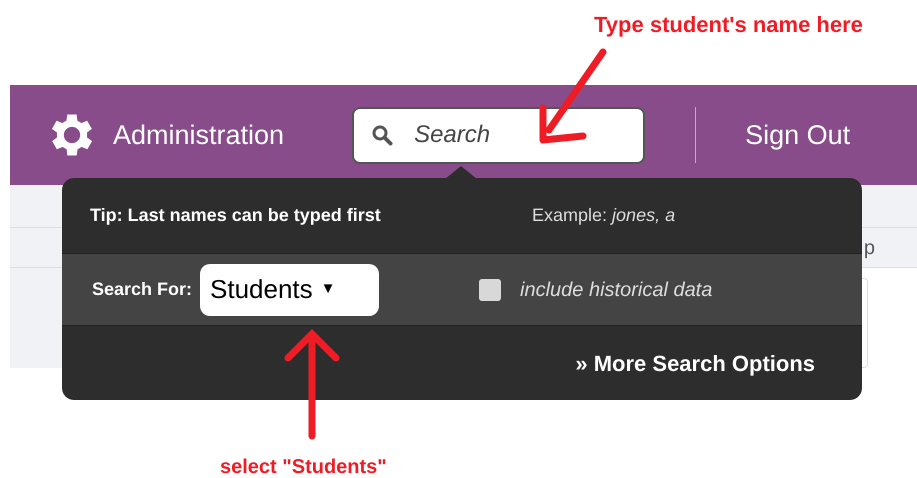 The width and height of the screenshot is (917, 478). Describe the element at coordinates (616, 290) in the screenshot. I see `checkbox-label: include historical data` at that location.